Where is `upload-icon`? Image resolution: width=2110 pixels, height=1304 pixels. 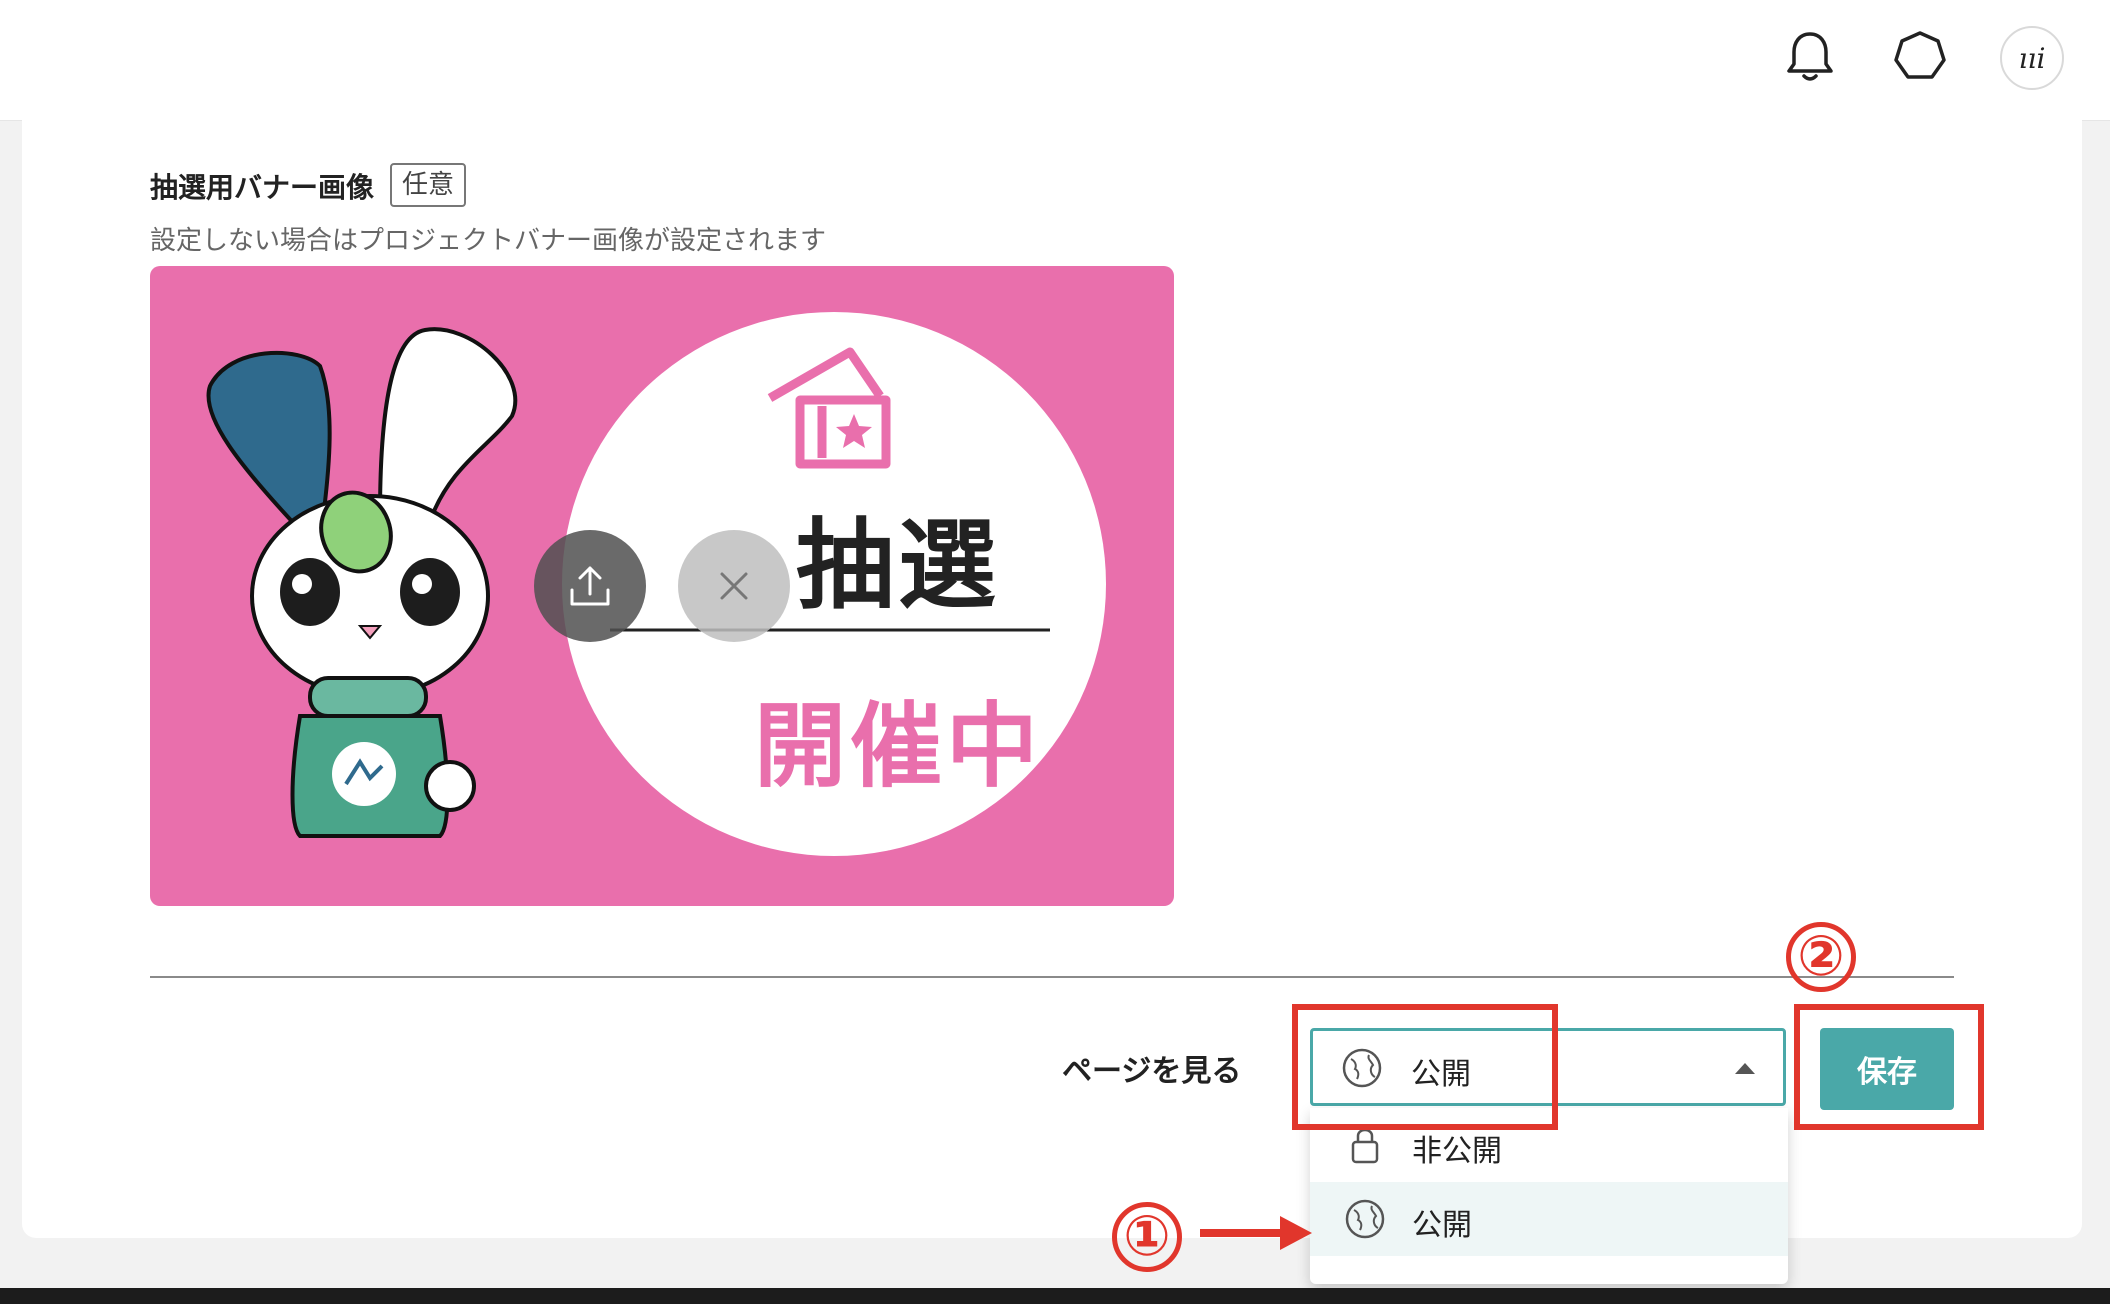 upload-icon is located at coordinates (590, 586).